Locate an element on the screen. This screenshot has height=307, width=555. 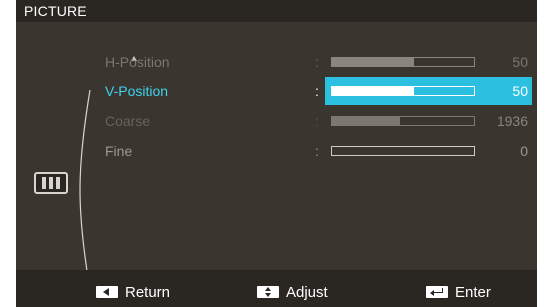
fine-label: Fine is located at coordinates (119, 151).